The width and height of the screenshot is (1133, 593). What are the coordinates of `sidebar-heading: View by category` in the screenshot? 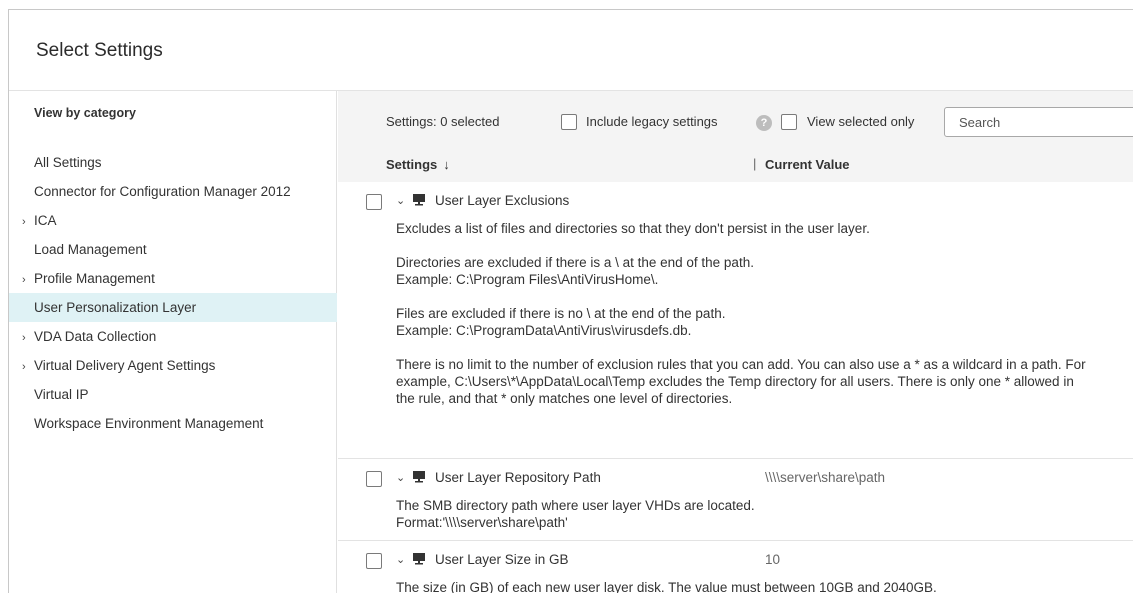 It's located at (85, 113).